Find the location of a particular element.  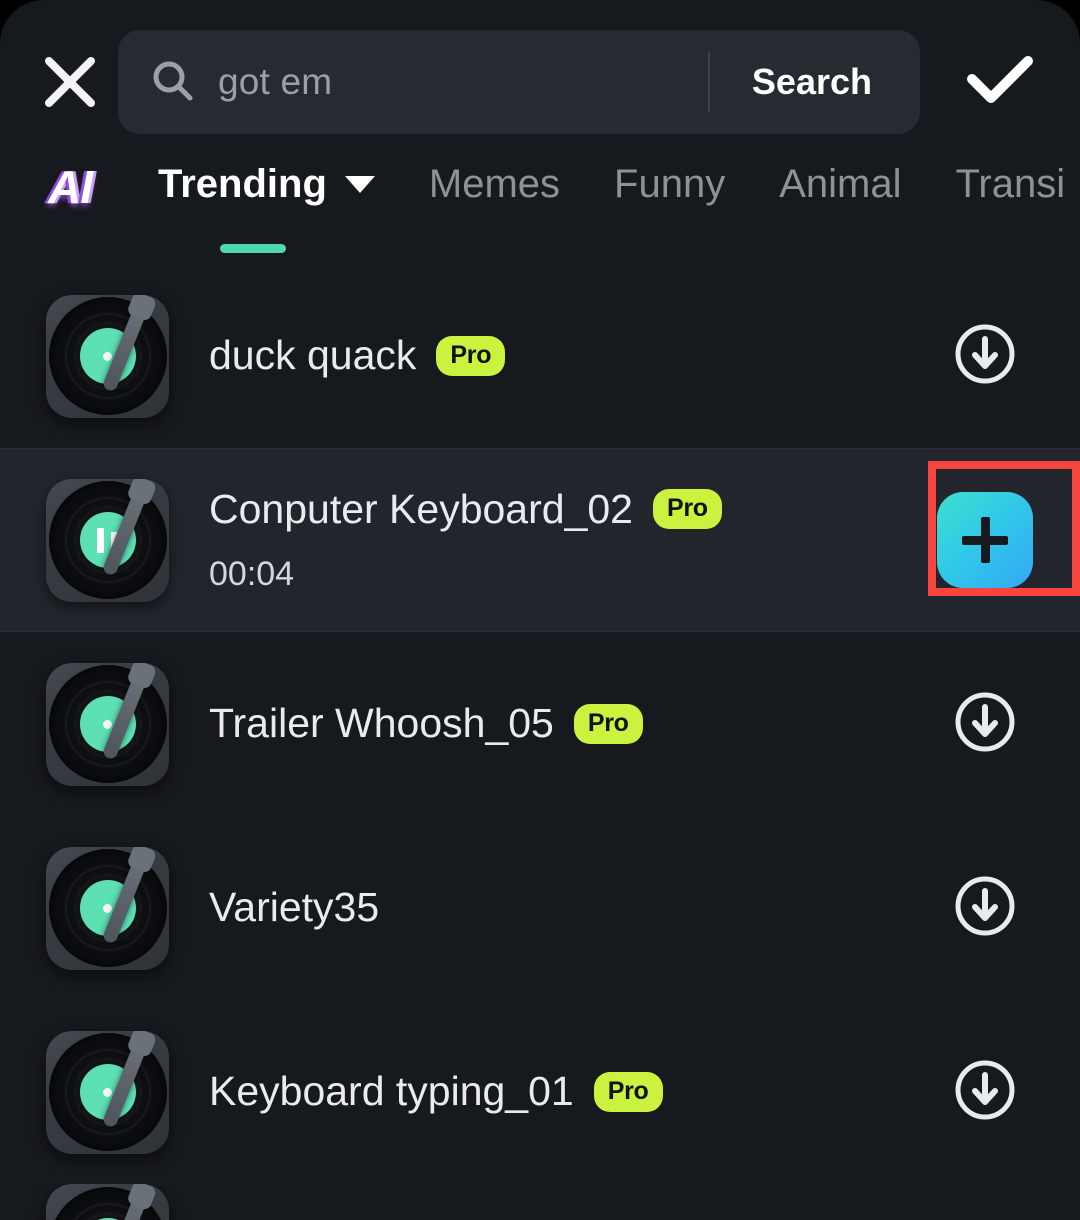

sound-title: Conputer Keyboard_02 is located at coordinates (421, 508).